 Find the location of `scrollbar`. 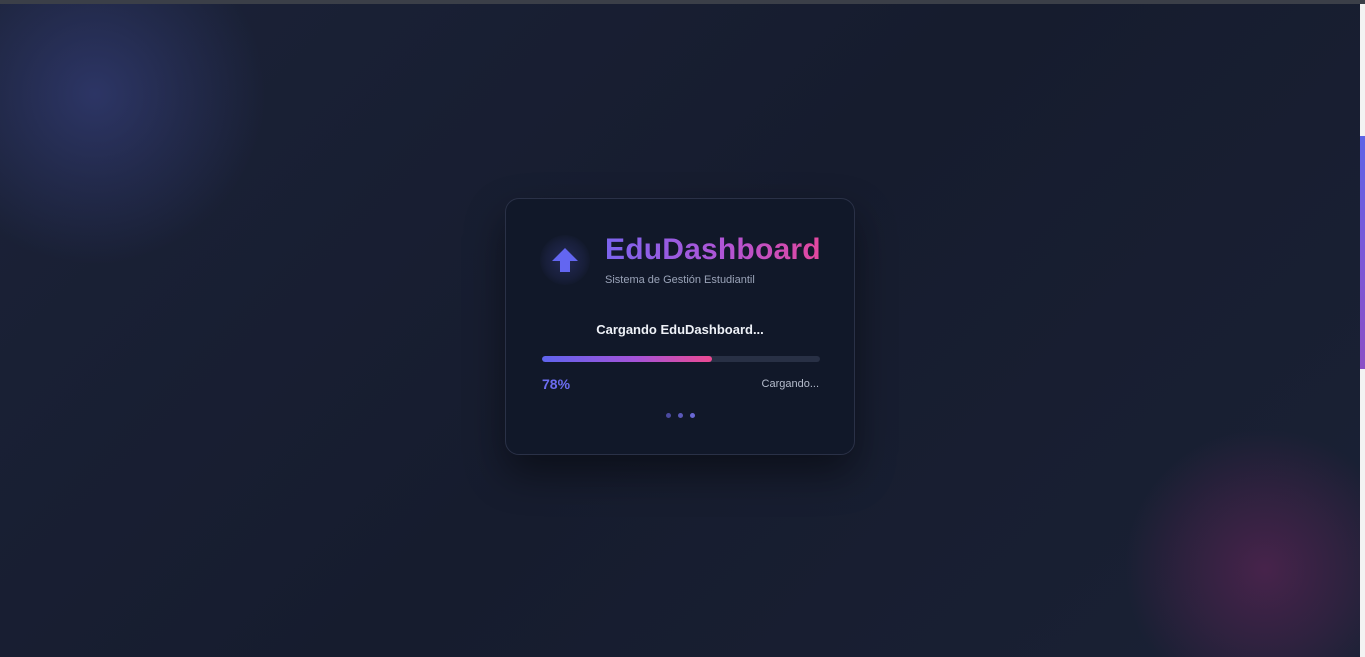

scrollbar is located at coordinates (1362, 330).